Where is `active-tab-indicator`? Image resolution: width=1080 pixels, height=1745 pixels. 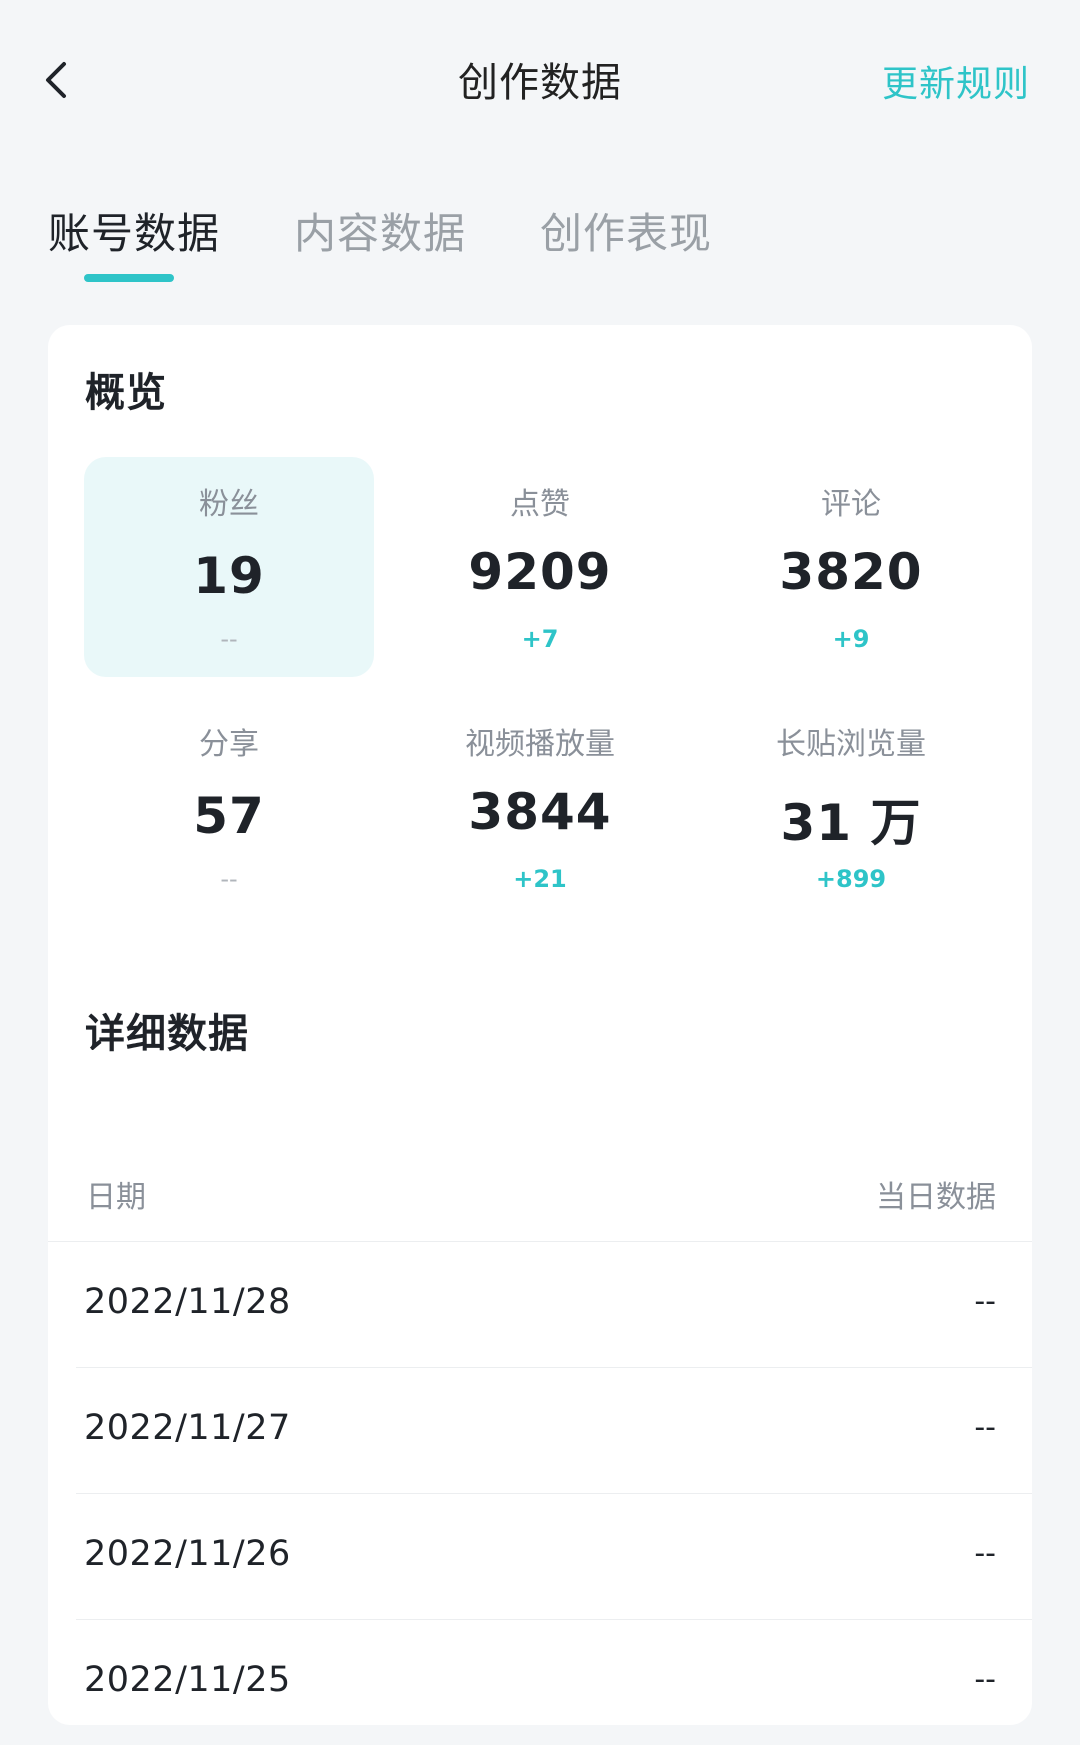 active-tab-indicator is located at coordinates (129, 278).